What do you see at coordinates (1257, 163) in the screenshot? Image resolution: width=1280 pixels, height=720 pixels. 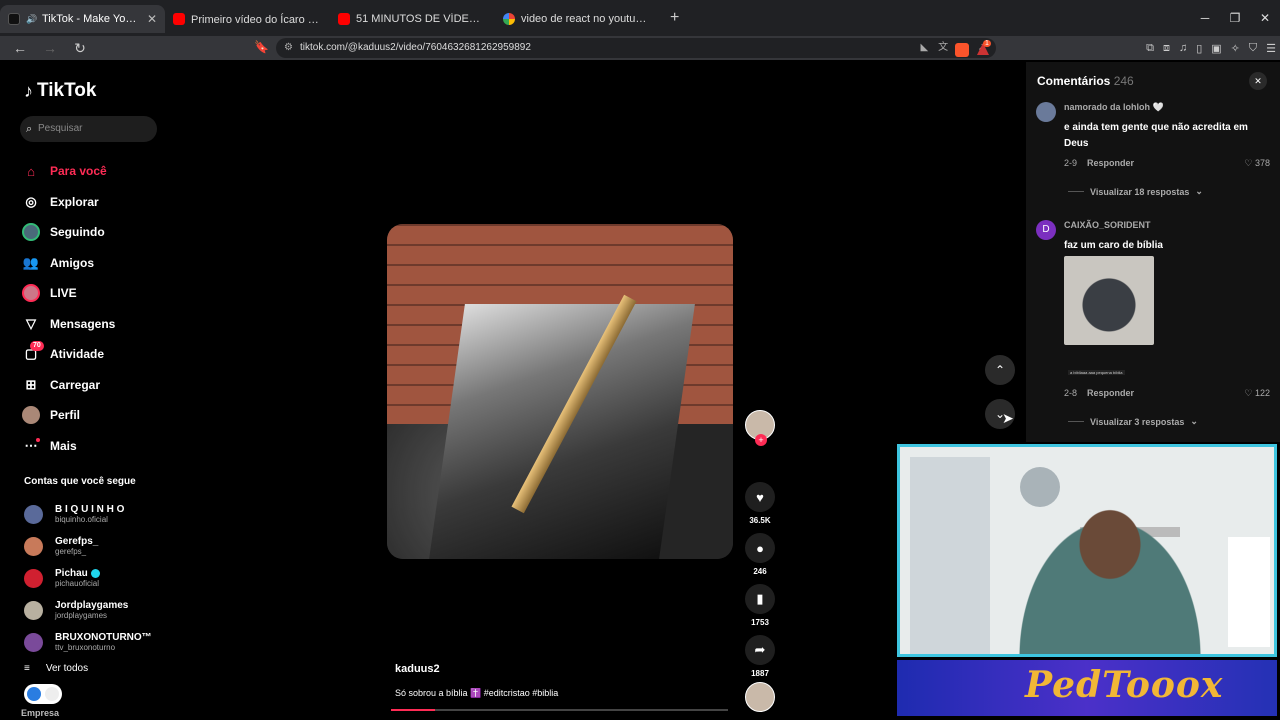 I see `comment-like: ♡ 378` at bounding box center [1257, 163].